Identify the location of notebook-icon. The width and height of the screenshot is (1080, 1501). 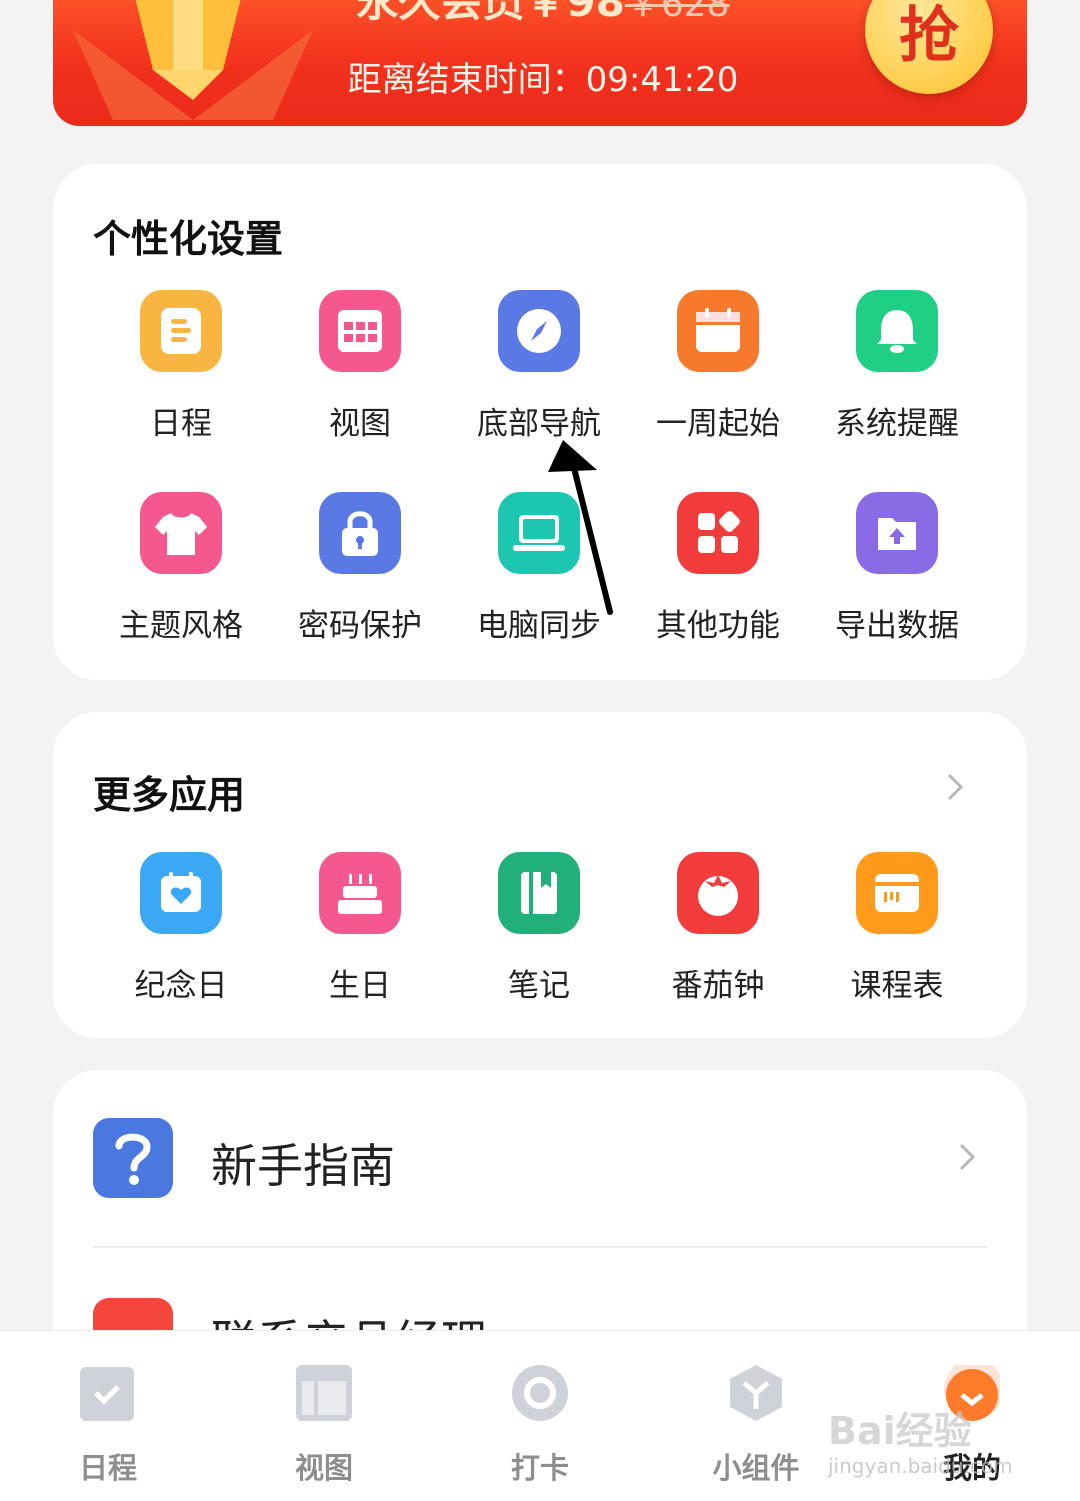
(539, 893).